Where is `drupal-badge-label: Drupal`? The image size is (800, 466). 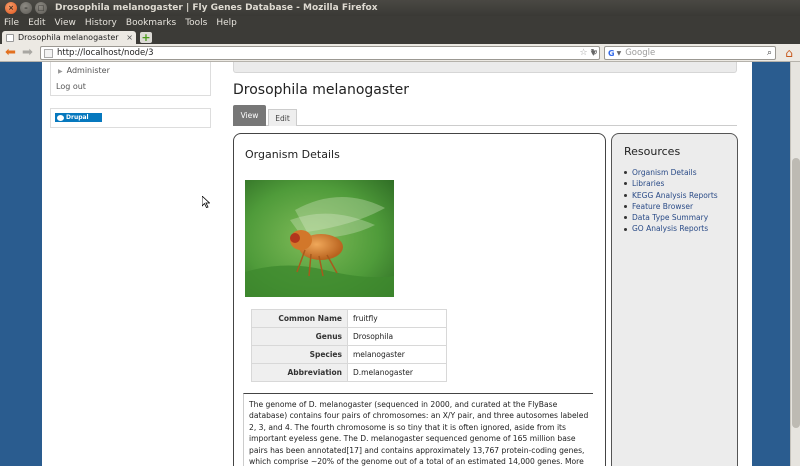
drupal-badge-label: Drupal is located at coordinates (77, 117).